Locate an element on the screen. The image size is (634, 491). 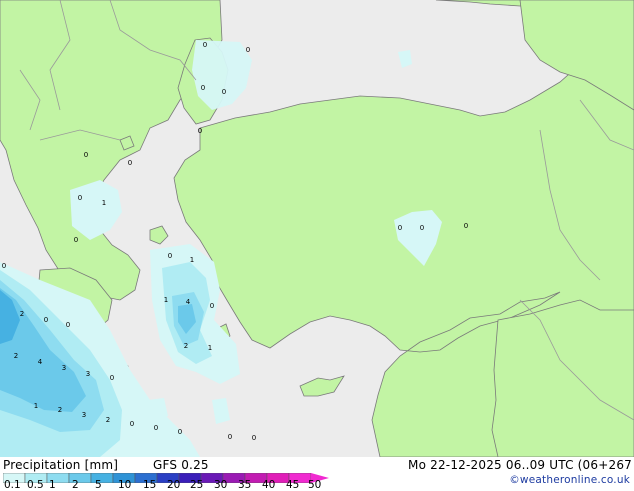
scale-label: 35 is located at coordinates (245, 485).